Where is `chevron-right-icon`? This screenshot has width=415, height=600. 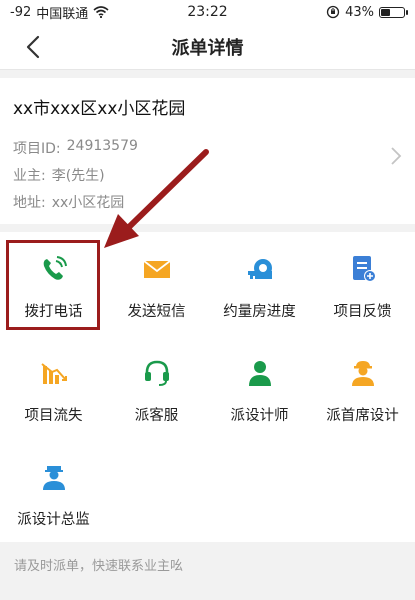
chevron-right-icon is located at coordinates (396, 156).